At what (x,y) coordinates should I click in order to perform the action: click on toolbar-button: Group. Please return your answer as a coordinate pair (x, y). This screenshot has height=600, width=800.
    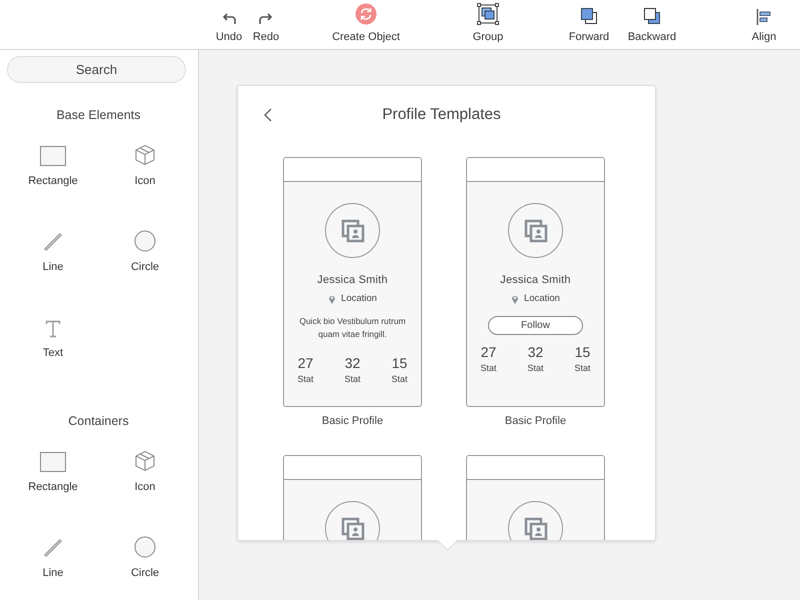
    Looking at the image, I should click on (488, 24).